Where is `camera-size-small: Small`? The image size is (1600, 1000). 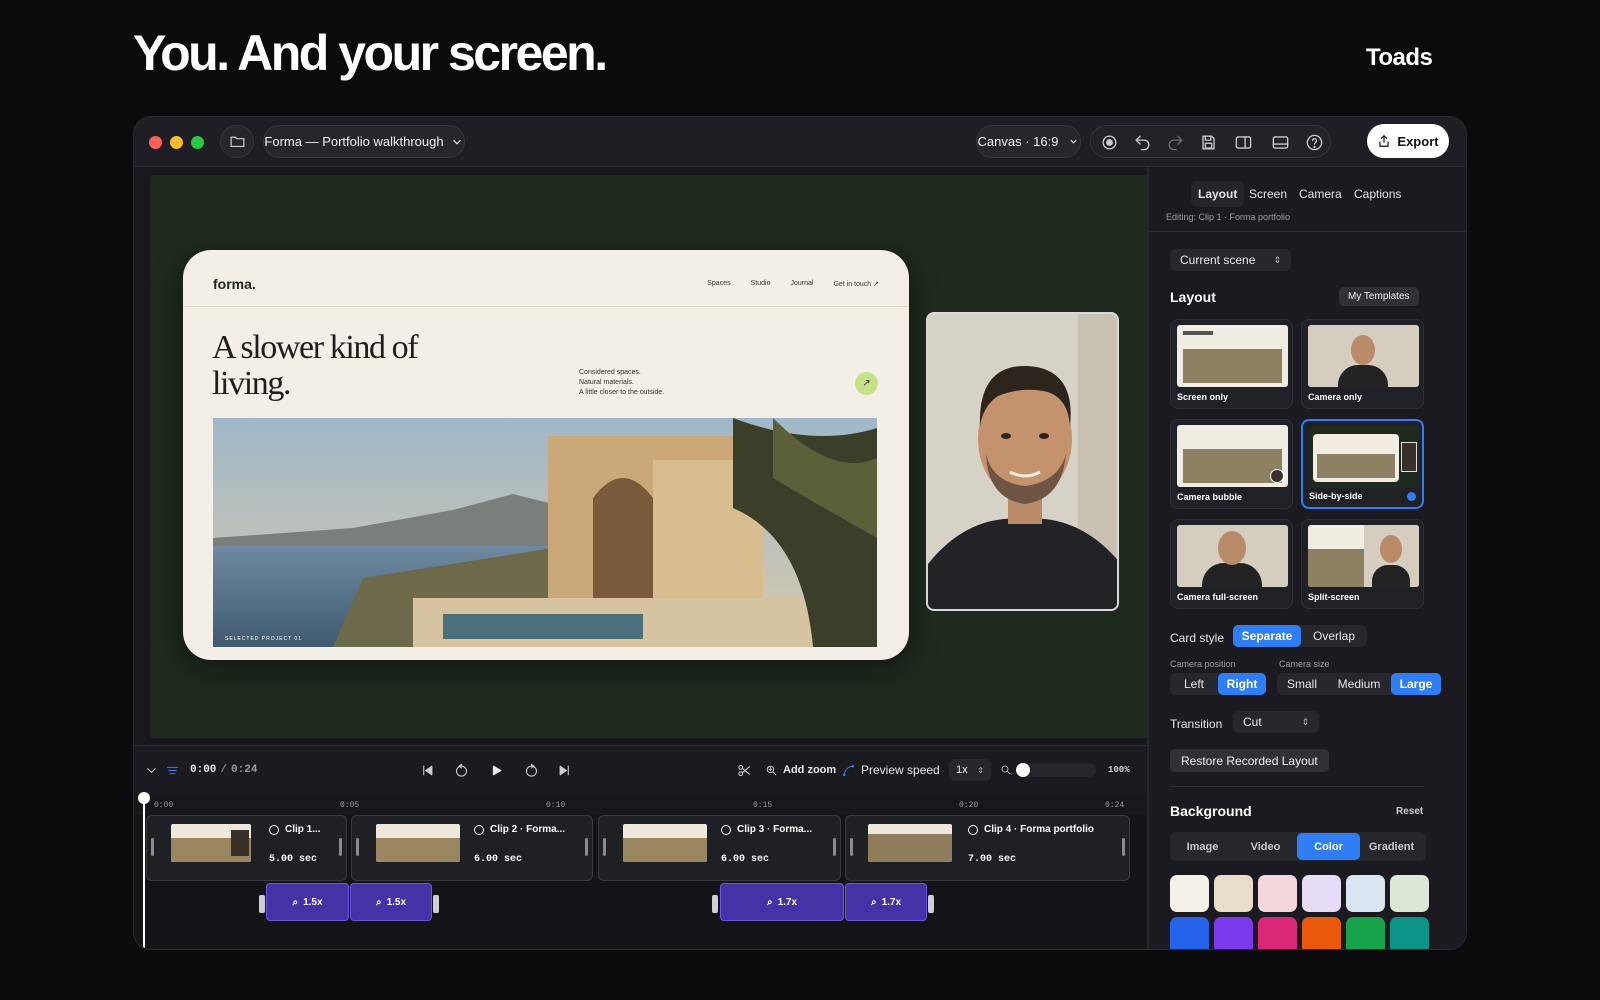
camera-size-small: Small is located at coordinates (1302, 684).